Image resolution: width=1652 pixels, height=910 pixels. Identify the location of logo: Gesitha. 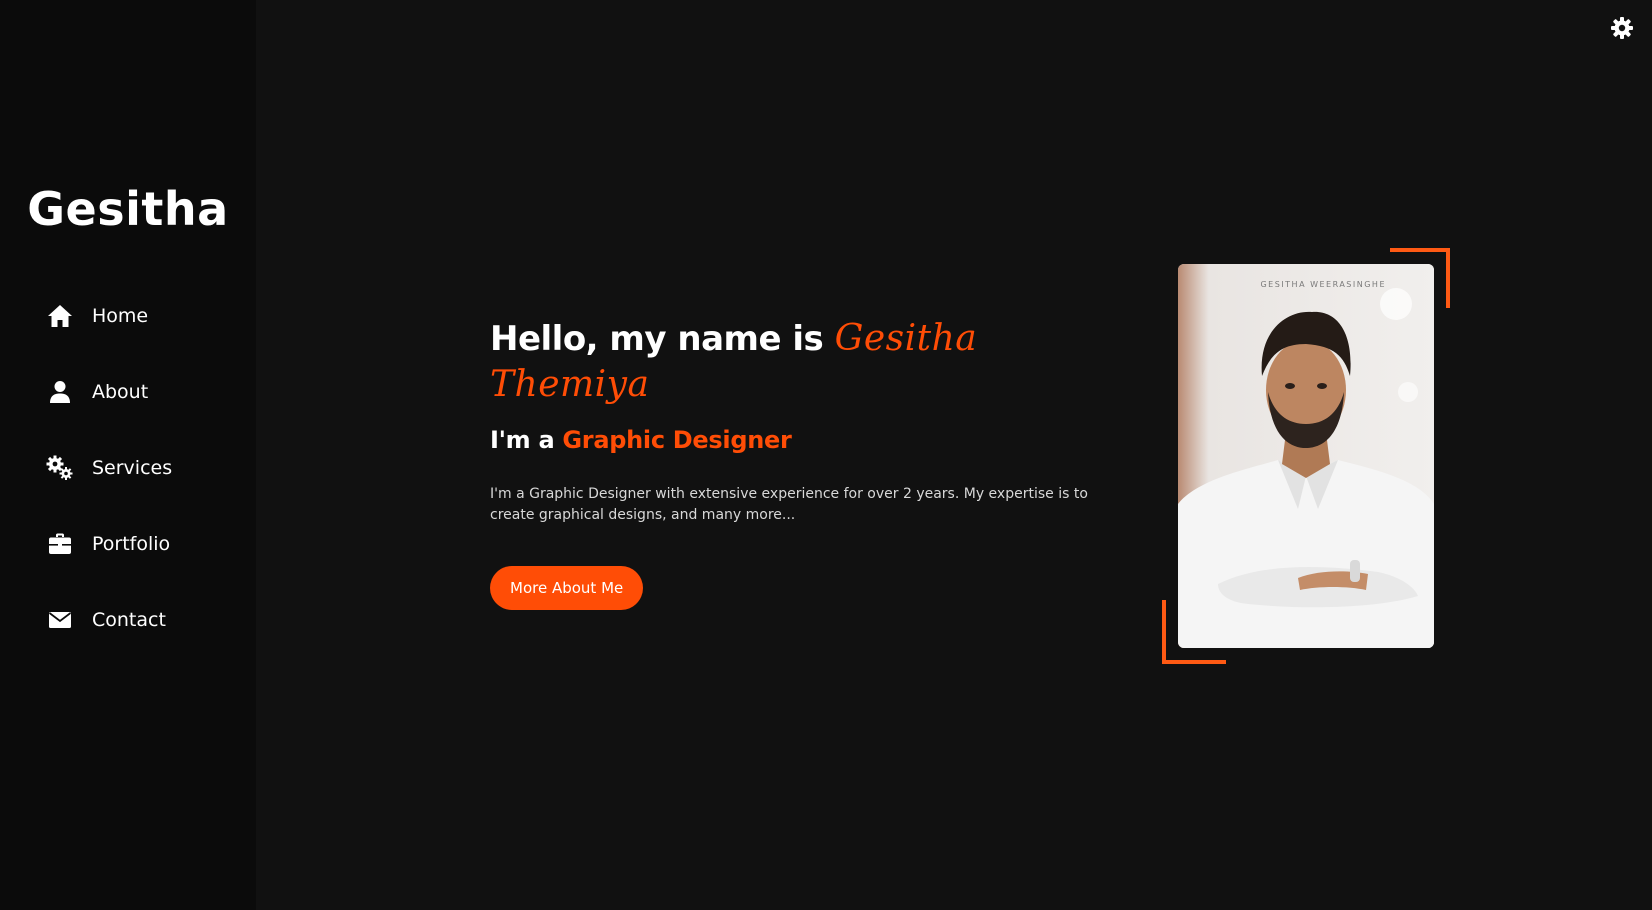
(128, 209).